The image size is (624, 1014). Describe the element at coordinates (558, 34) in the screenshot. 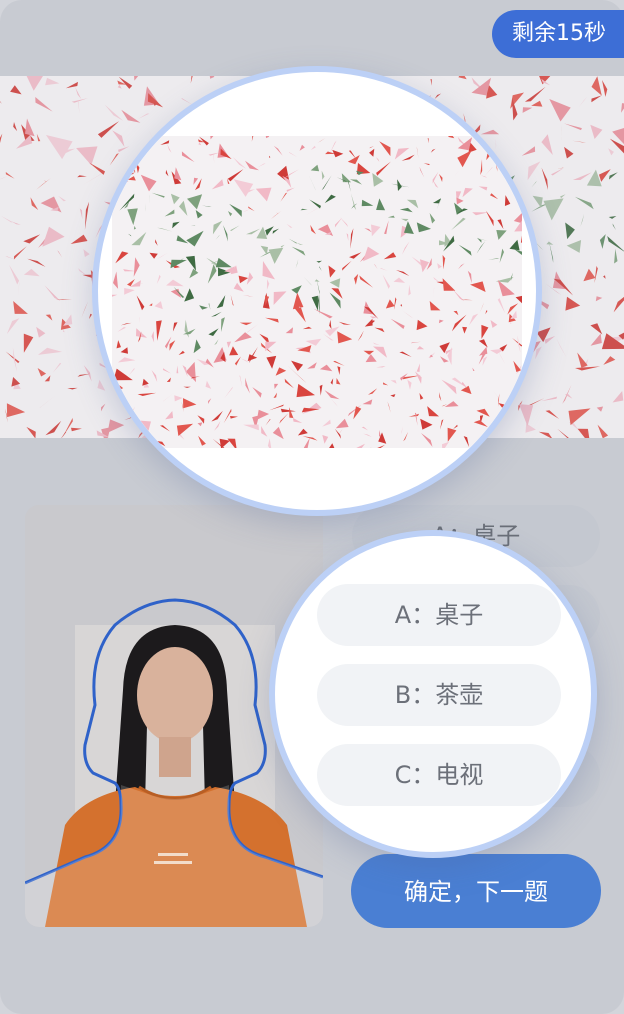

I see `timer-badge: 剩余15秒` at that location.